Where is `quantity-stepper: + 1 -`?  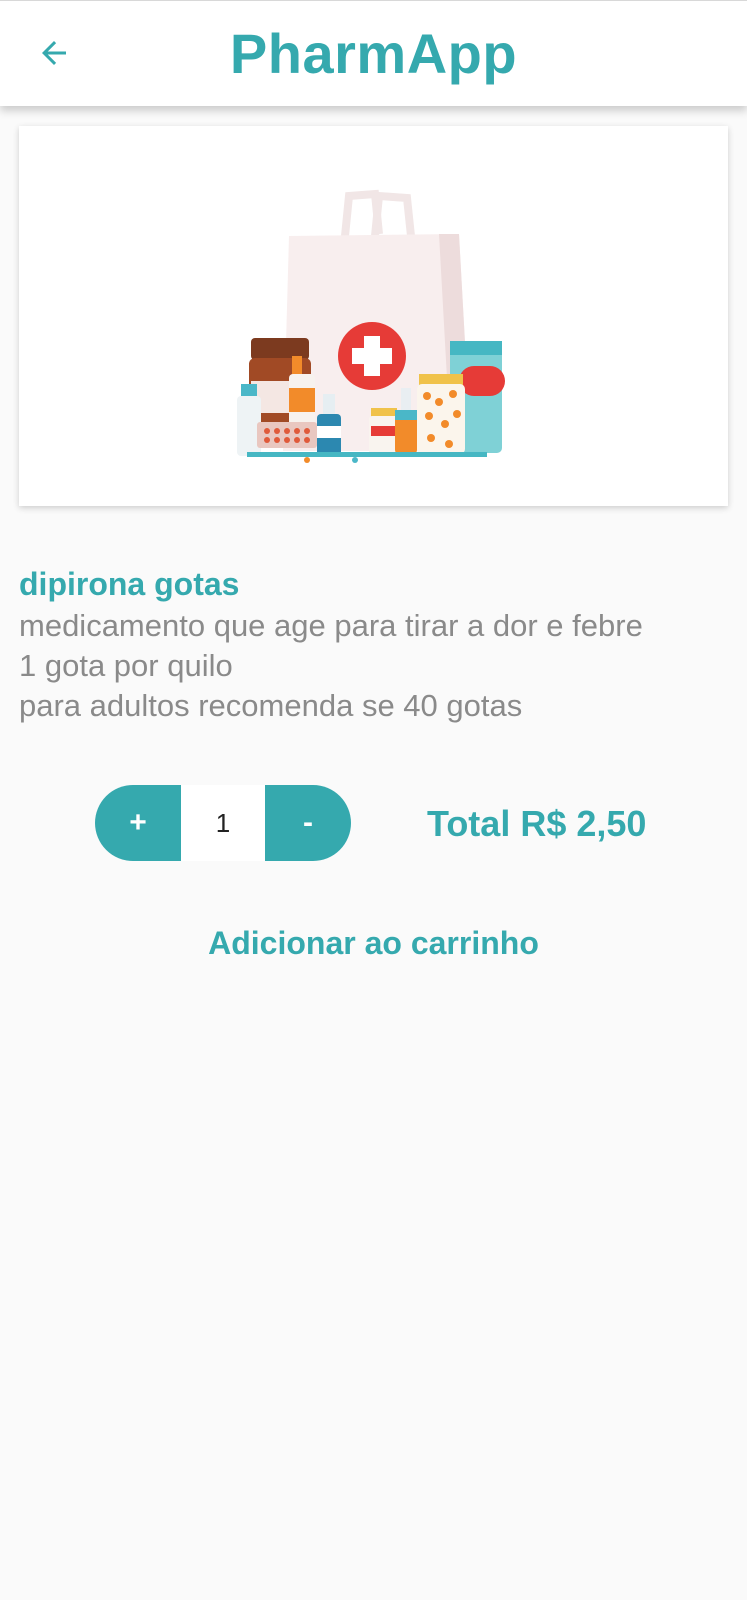 quantity-stepper: + 1 - is located at coordinates (223, 823).